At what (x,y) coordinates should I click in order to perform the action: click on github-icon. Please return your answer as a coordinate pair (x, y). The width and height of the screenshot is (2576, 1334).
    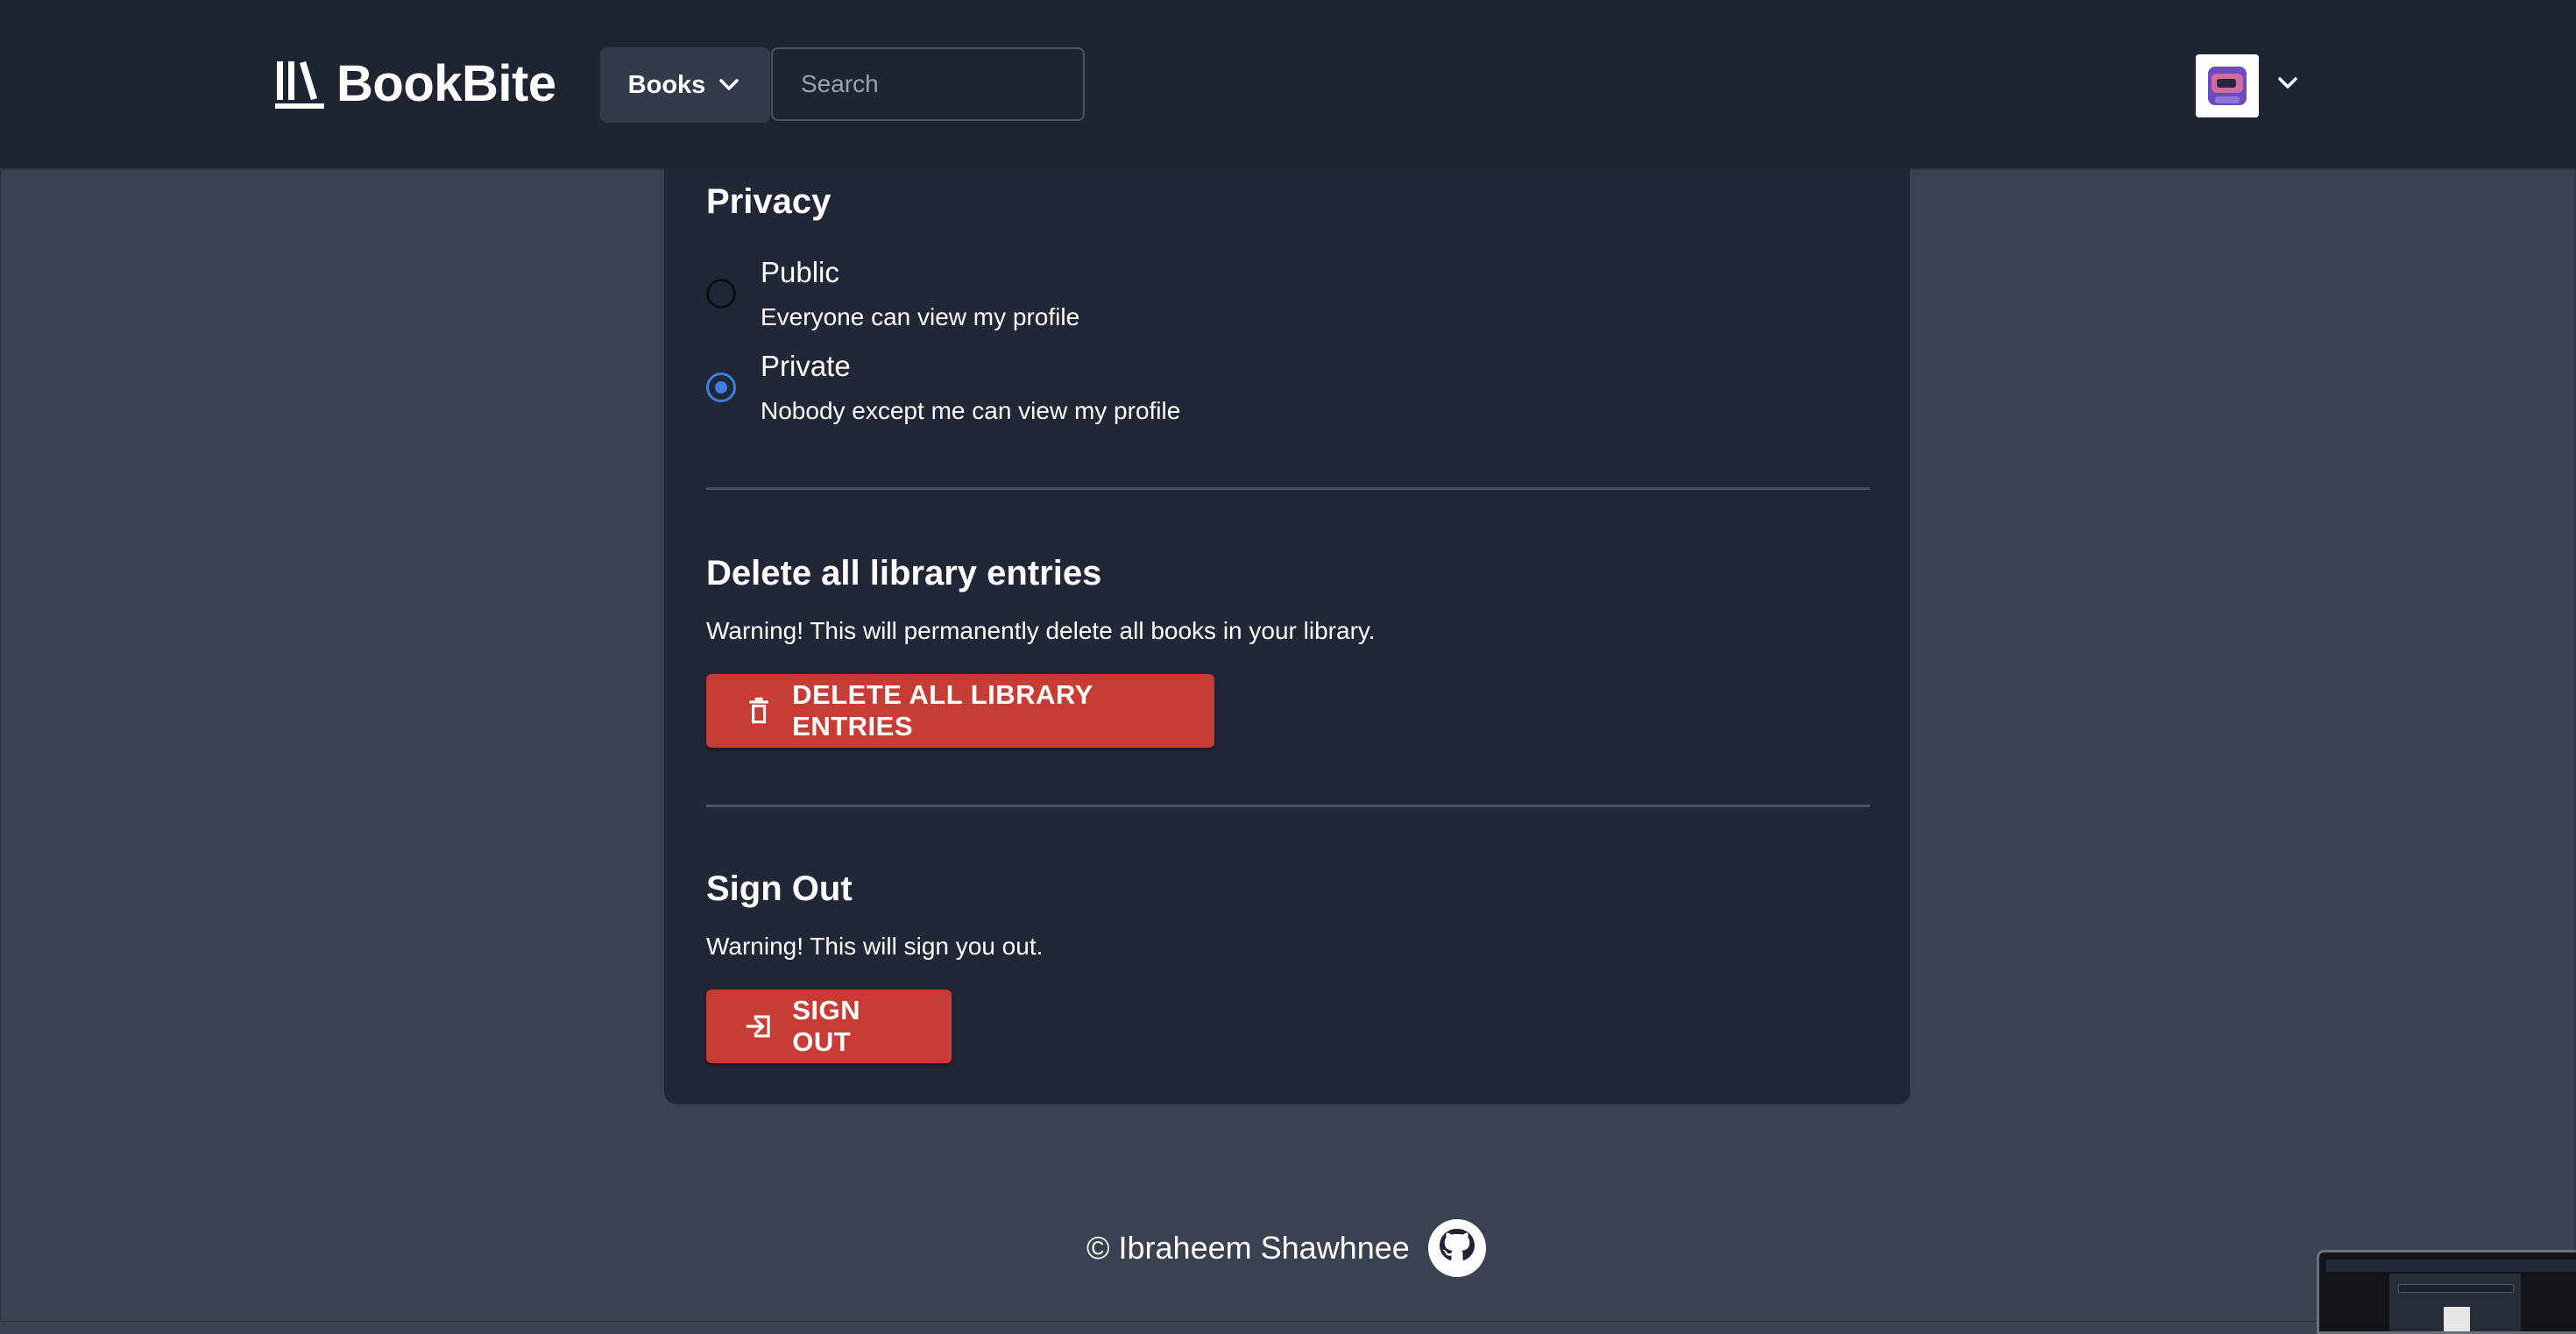
    Looking at the image, I should click on (1457, 1248).